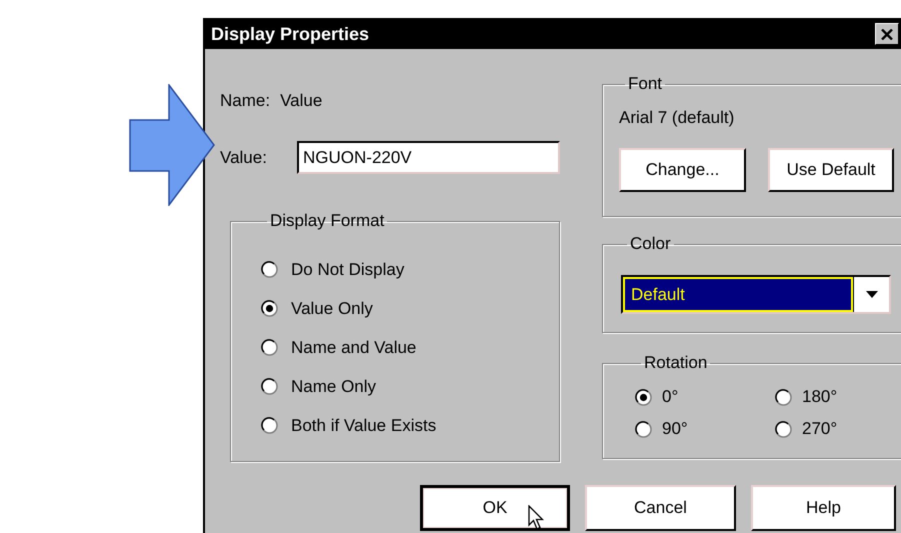  What do you see at coordinates (660, 508) in the screenshot?
I see `dialog-button: Cancel` at bounding box center [660, 508].